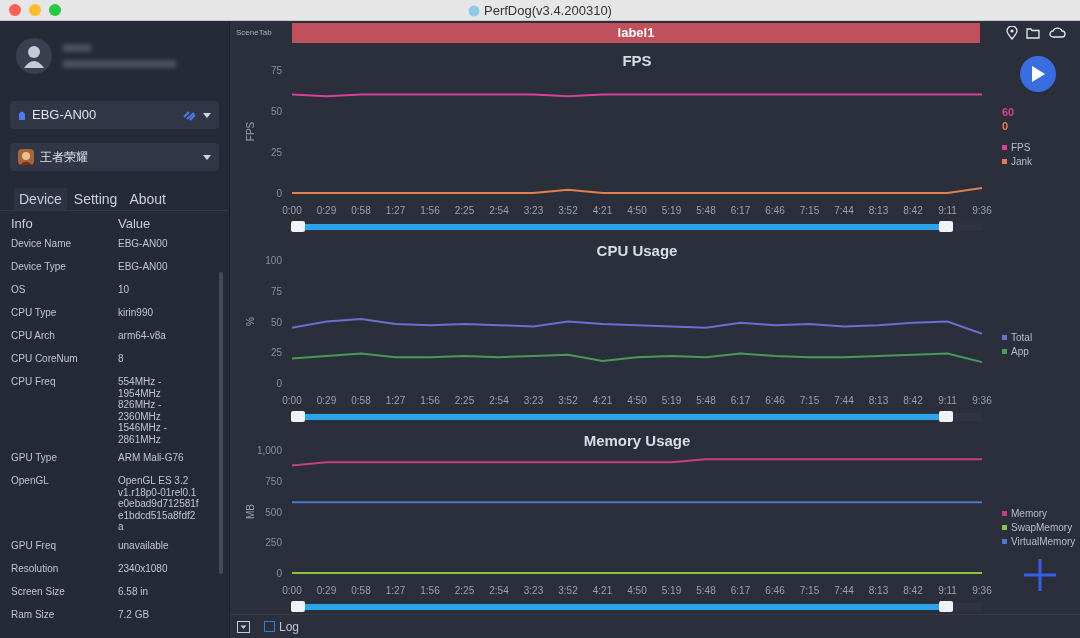 The width and height of the screenshot is (1080, 638). Describe the element at coordinates (124, 290) in the screenshot. I see `table-cell-text: 10` at that location.